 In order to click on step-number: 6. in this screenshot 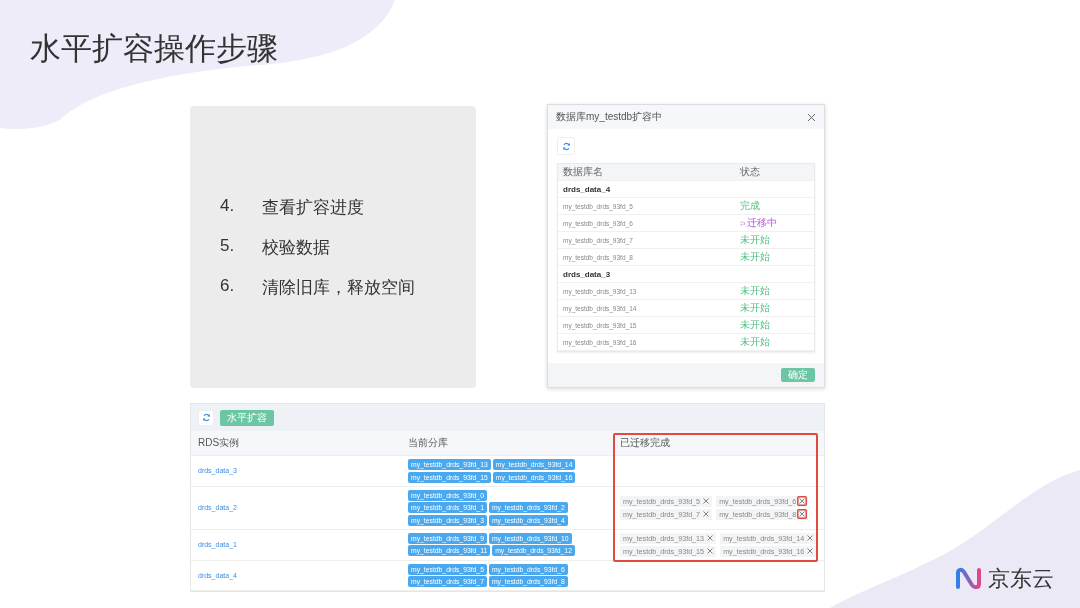, I will do `click(228, 286)`.